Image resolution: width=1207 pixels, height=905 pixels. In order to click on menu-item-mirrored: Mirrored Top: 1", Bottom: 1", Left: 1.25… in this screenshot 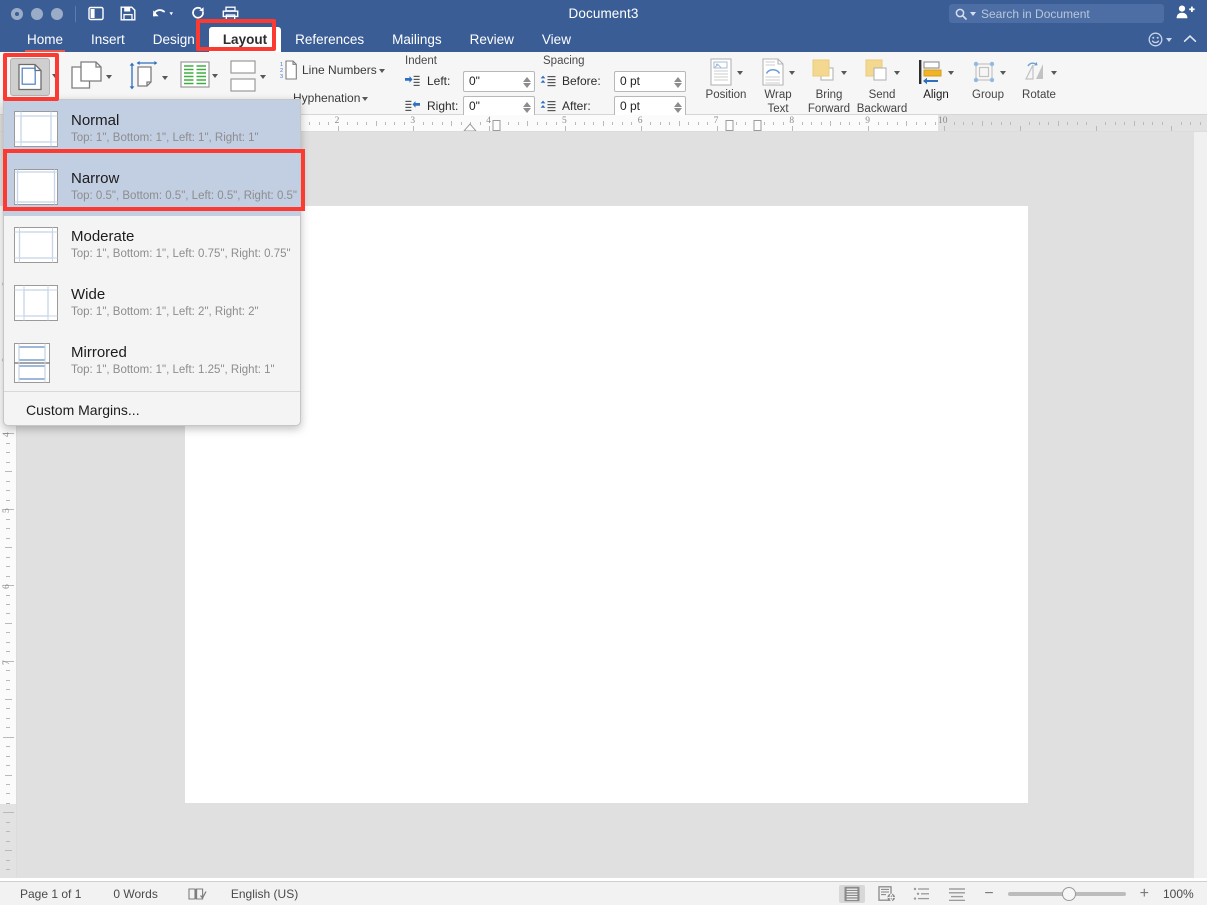, I will do `click(152, 361)`.